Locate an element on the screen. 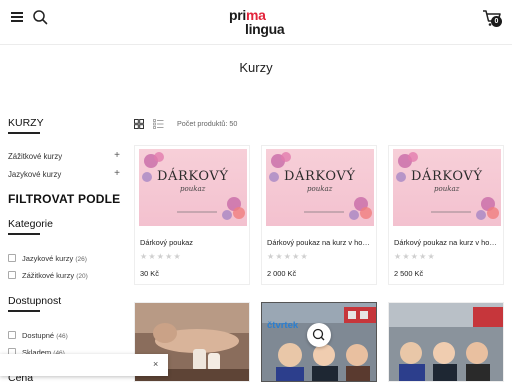  menu-icon is located at coordinates (17, 17).